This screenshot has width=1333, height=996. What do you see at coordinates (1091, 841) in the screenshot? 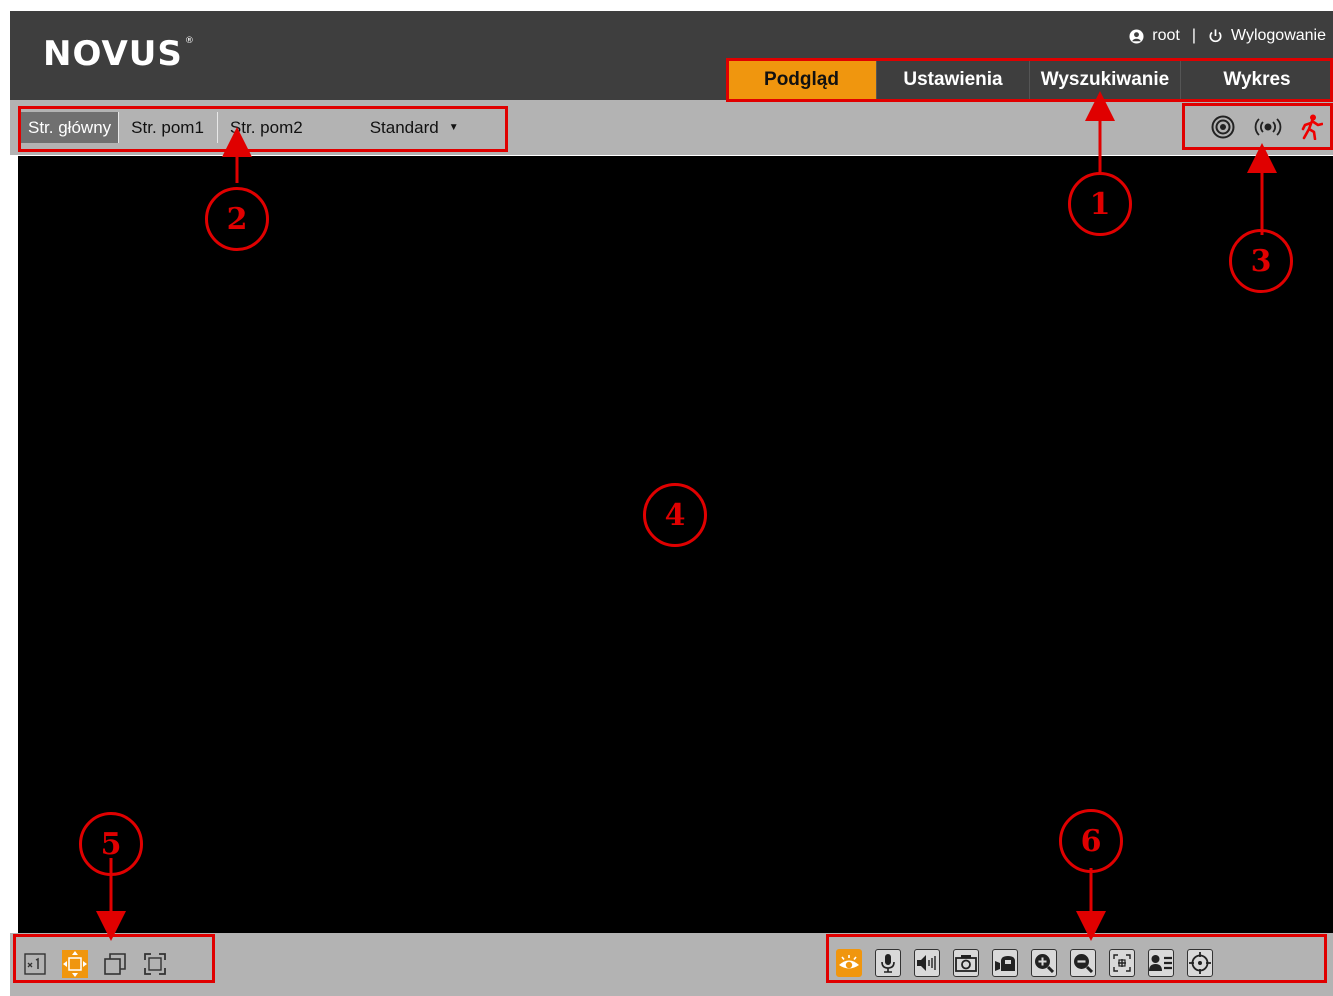
I see `annotation-number: 6` at bounding box center [1091, 841].